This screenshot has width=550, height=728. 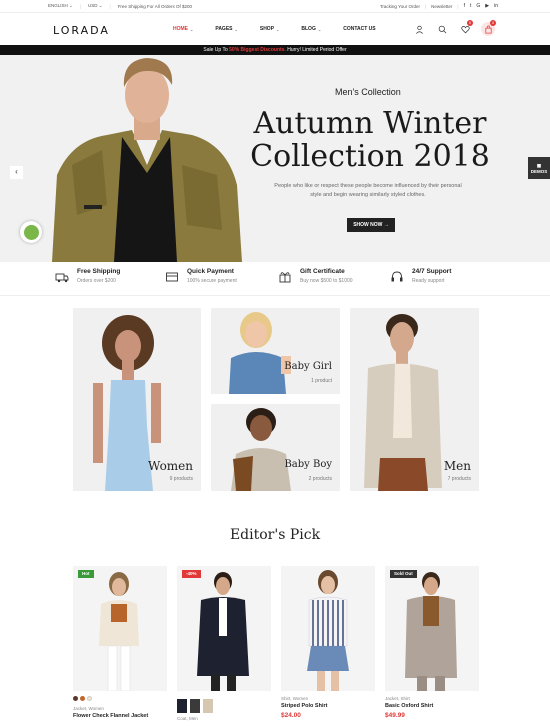 What do you see at coordinates (403, 574) in the screenshot?
I see `product-tag: Sold Out` at bounding box center [403, 574].